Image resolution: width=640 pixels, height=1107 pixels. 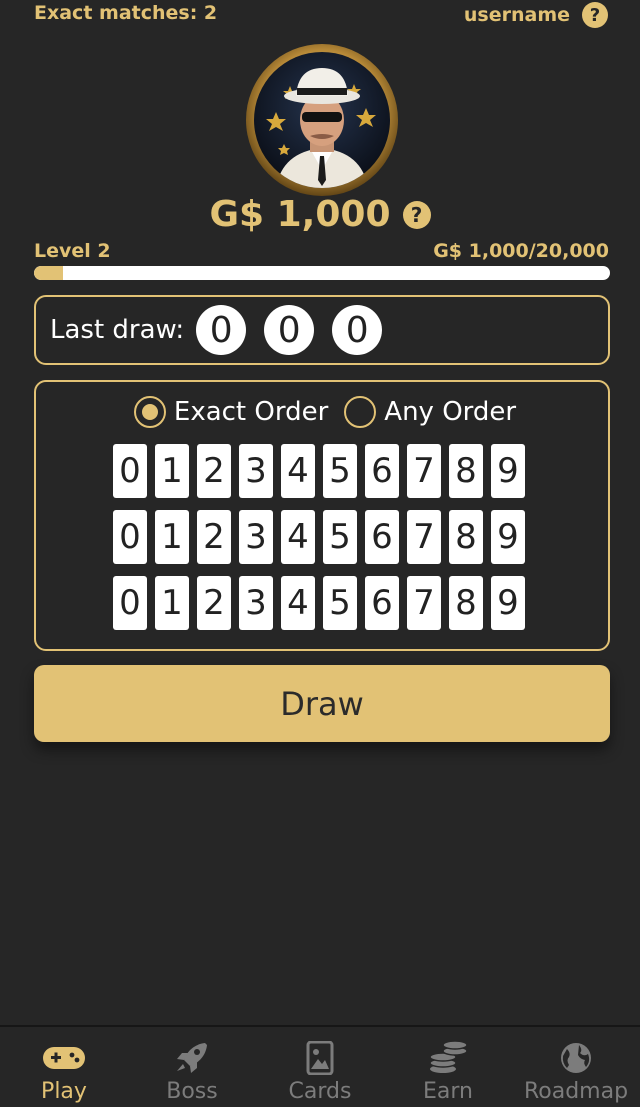 I want to click on exact-order-option: Exact Order, so click(x=231, y=412).